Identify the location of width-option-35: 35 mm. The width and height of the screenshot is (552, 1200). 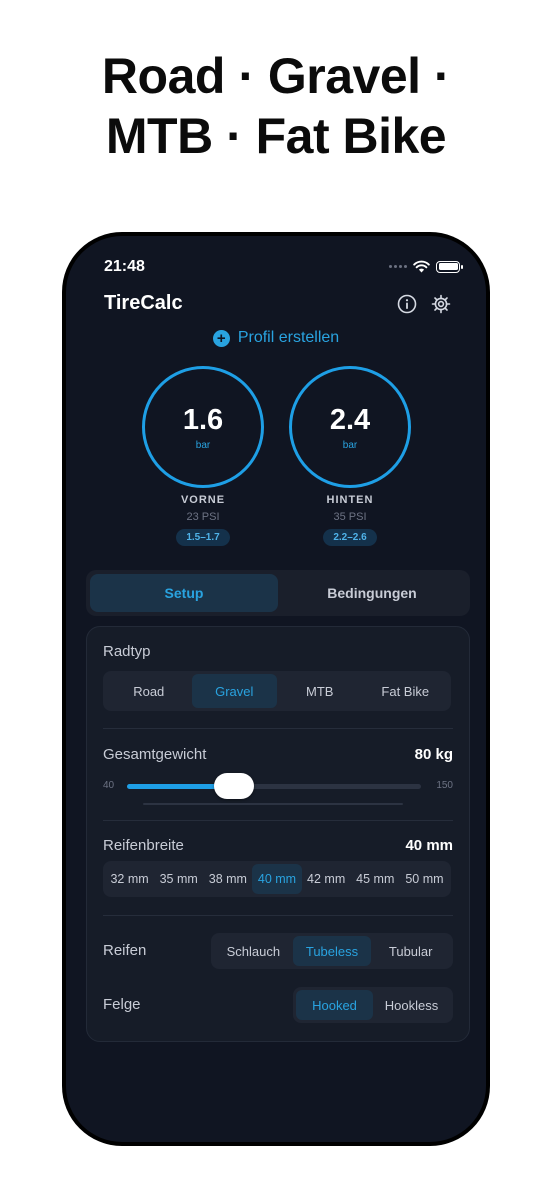
(178, 879).